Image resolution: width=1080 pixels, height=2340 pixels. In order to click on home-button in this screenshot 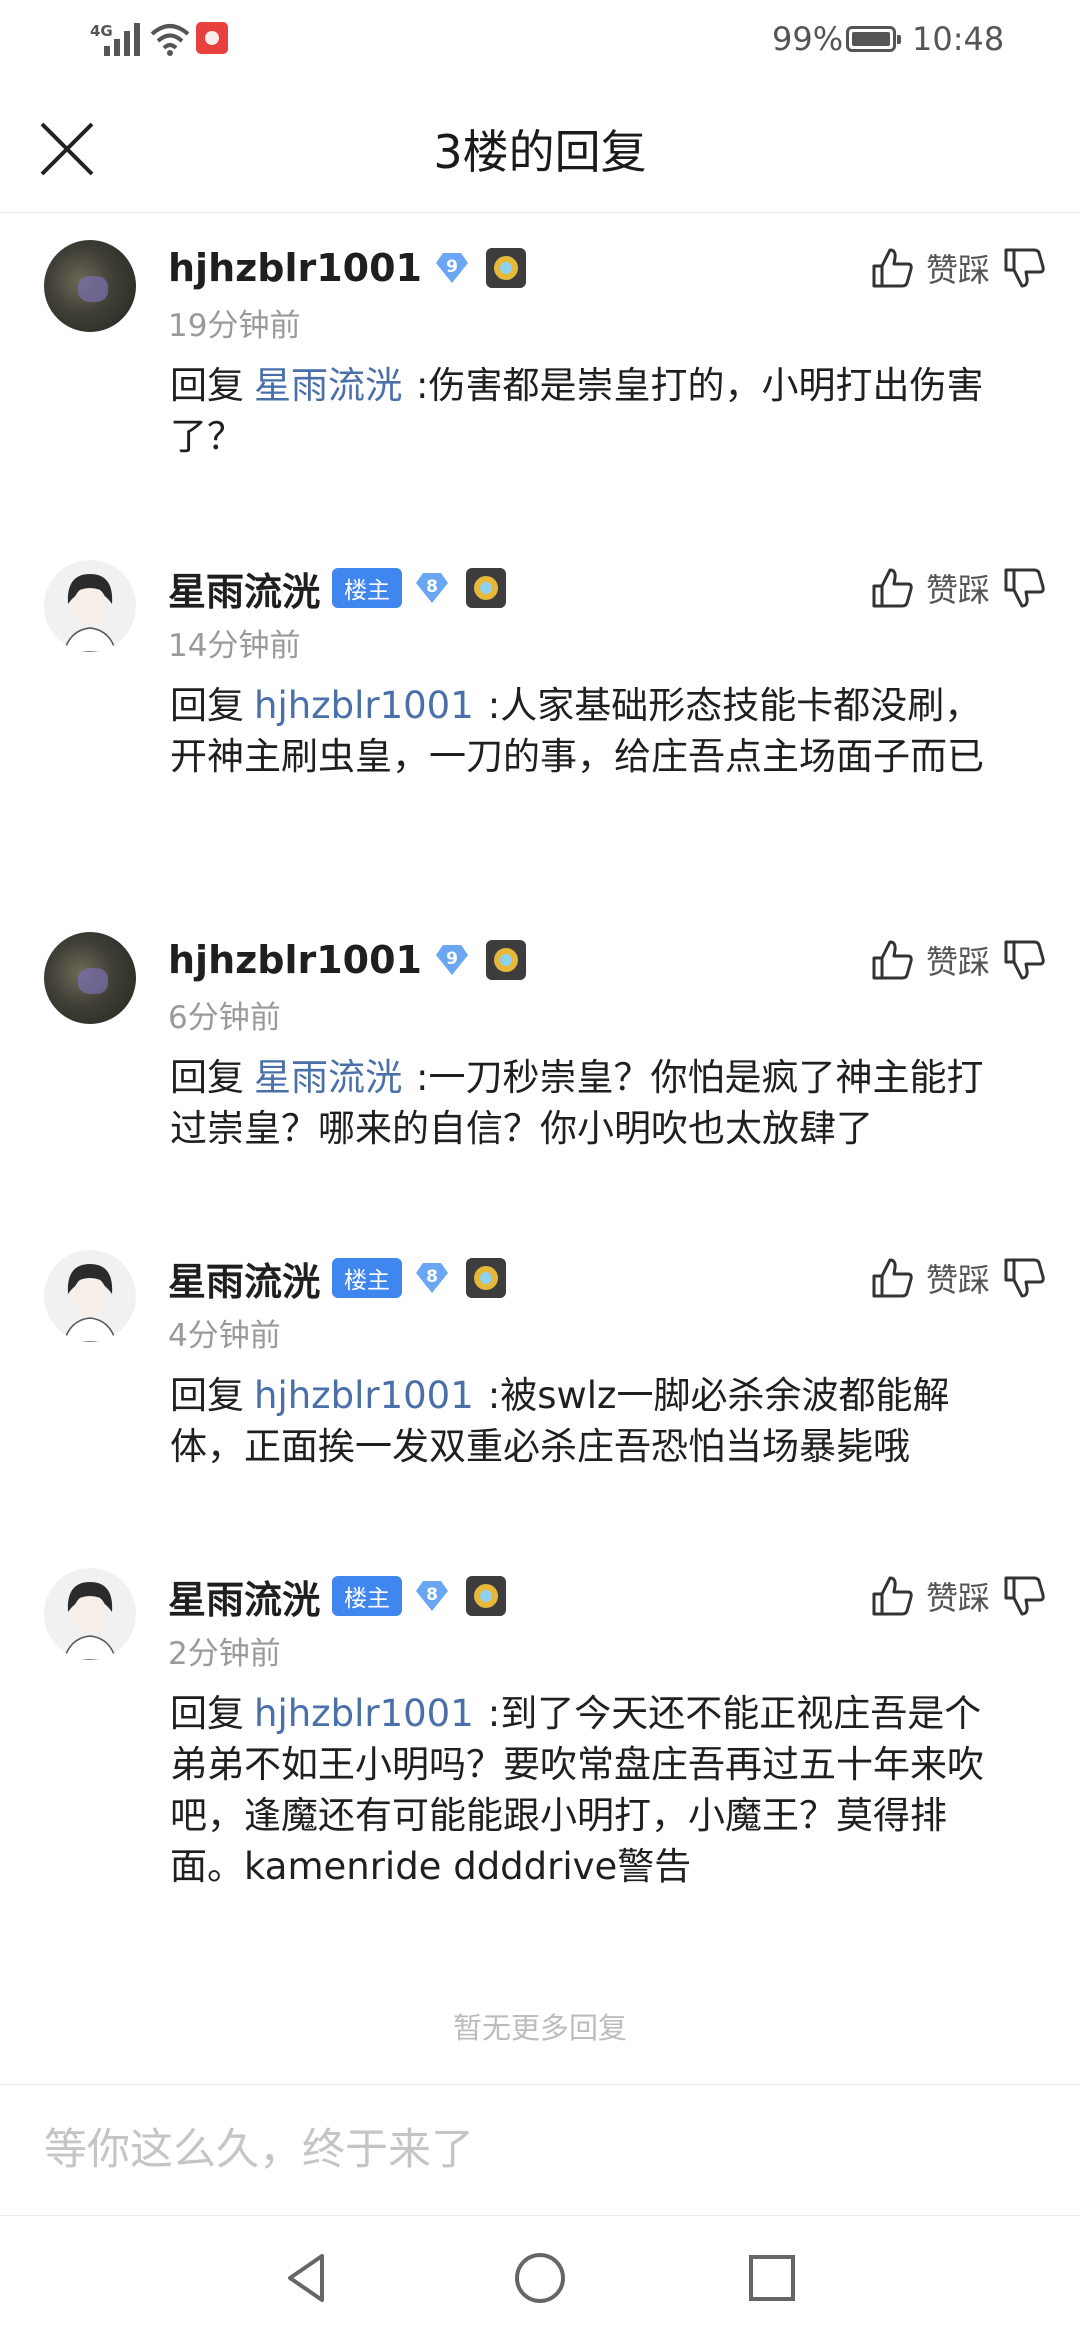, I will do `click(540, 2278)`.